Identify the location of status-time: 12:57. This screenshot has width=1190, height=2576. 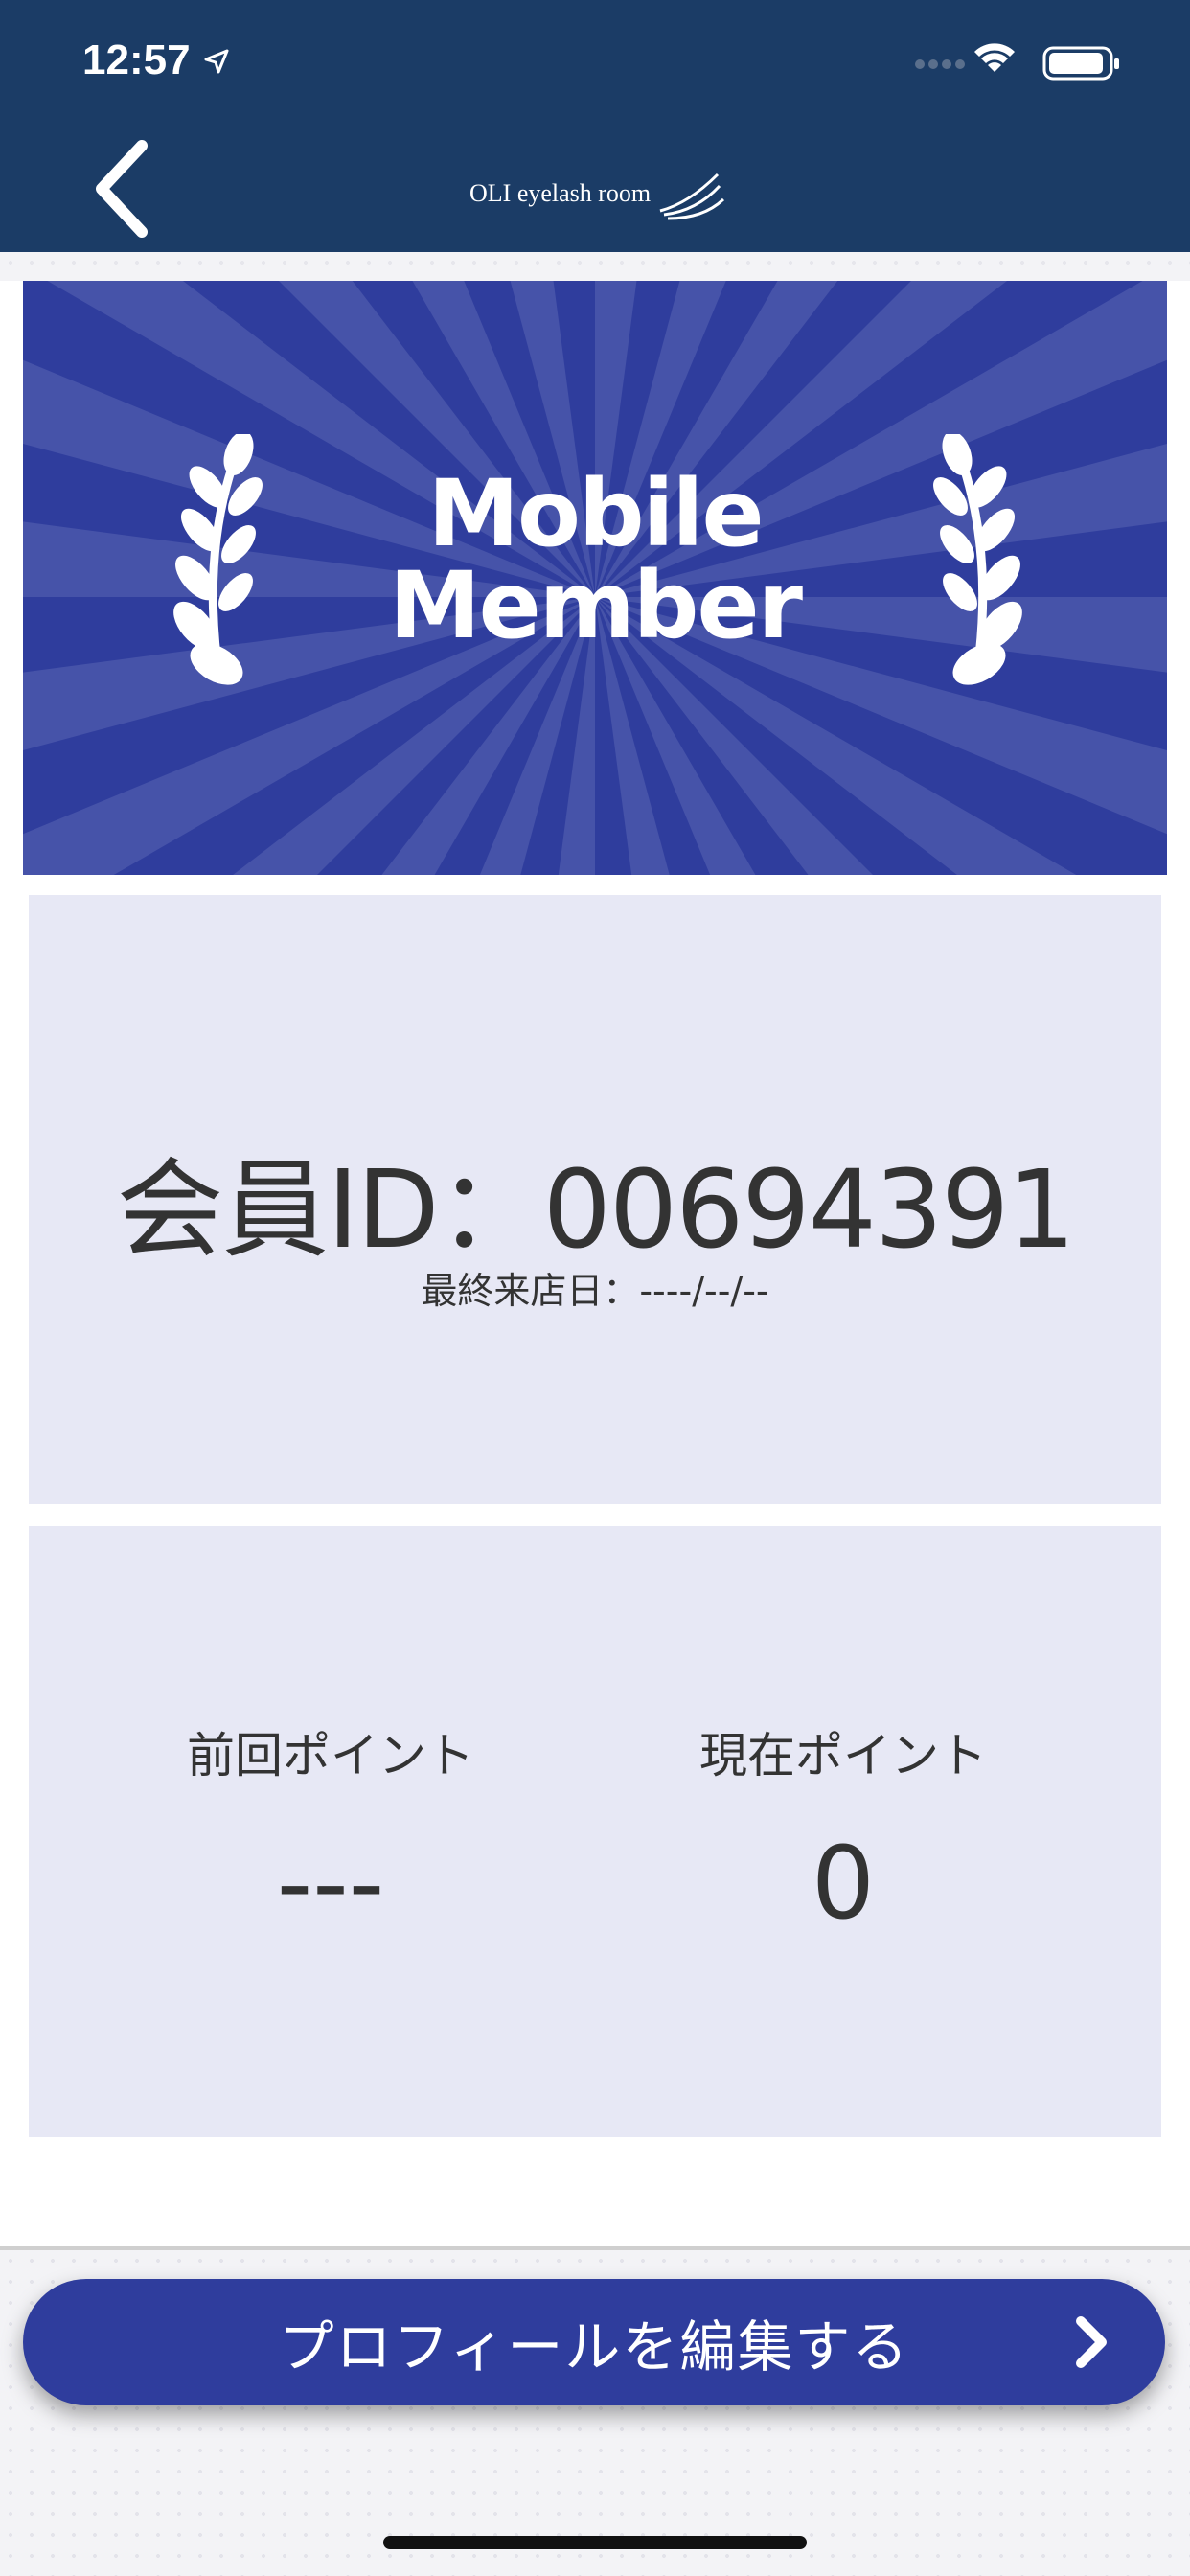
(156, 60).